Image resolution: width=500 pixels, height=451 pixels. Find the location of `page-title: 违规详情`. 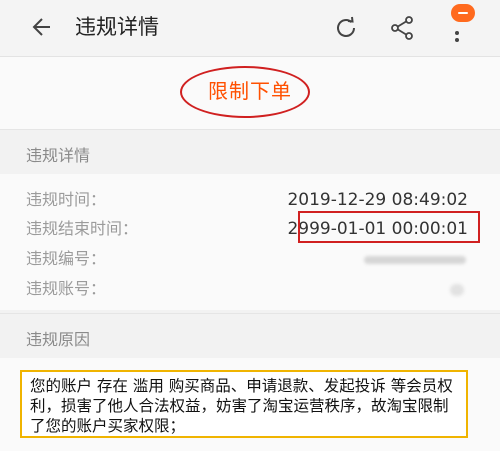

page-title: 违规详情 is located at coordinates (117, 27).